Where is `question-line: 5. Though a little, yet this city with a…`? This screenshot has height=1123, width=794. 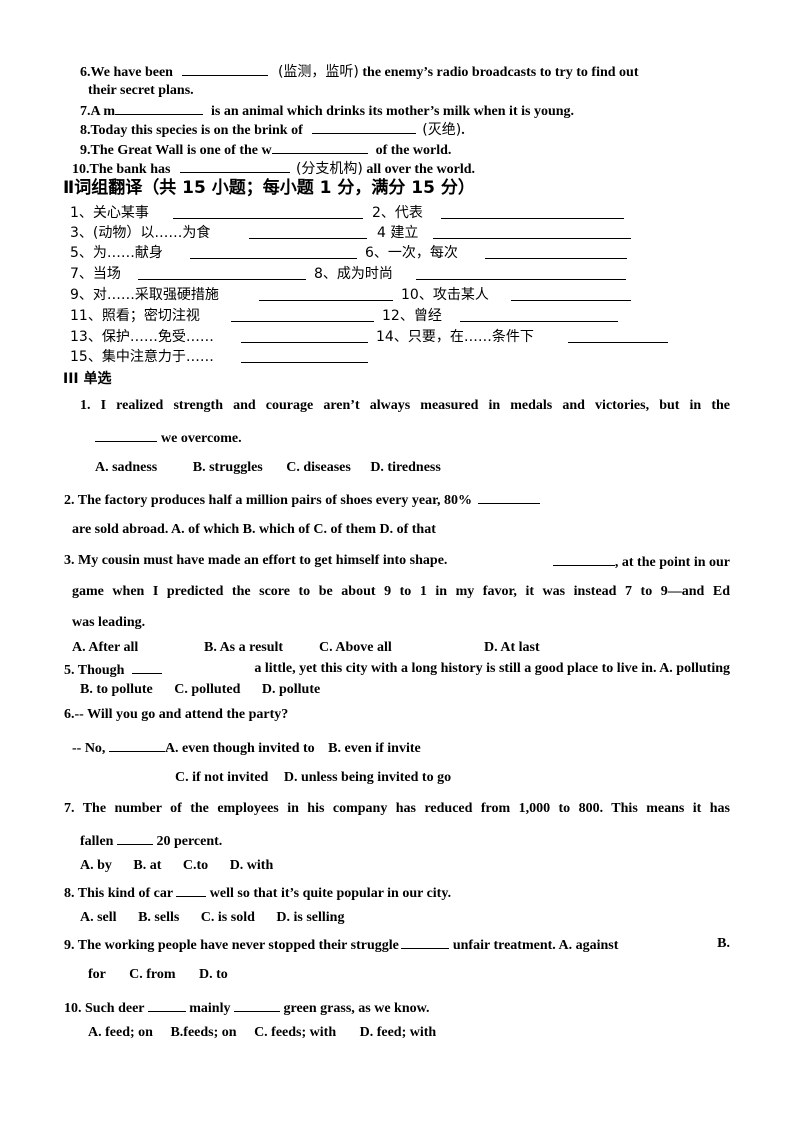
question-line: 5. Though a little, yet this city with a… is located at coordinates (397, 670).